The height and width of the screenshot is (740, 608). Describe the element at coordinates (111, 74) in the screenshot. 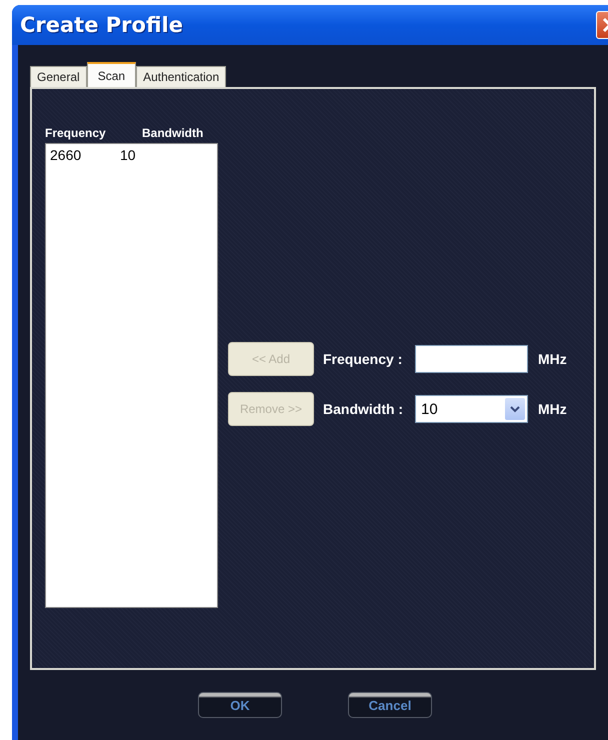

I see `tab: Scan` at that location.